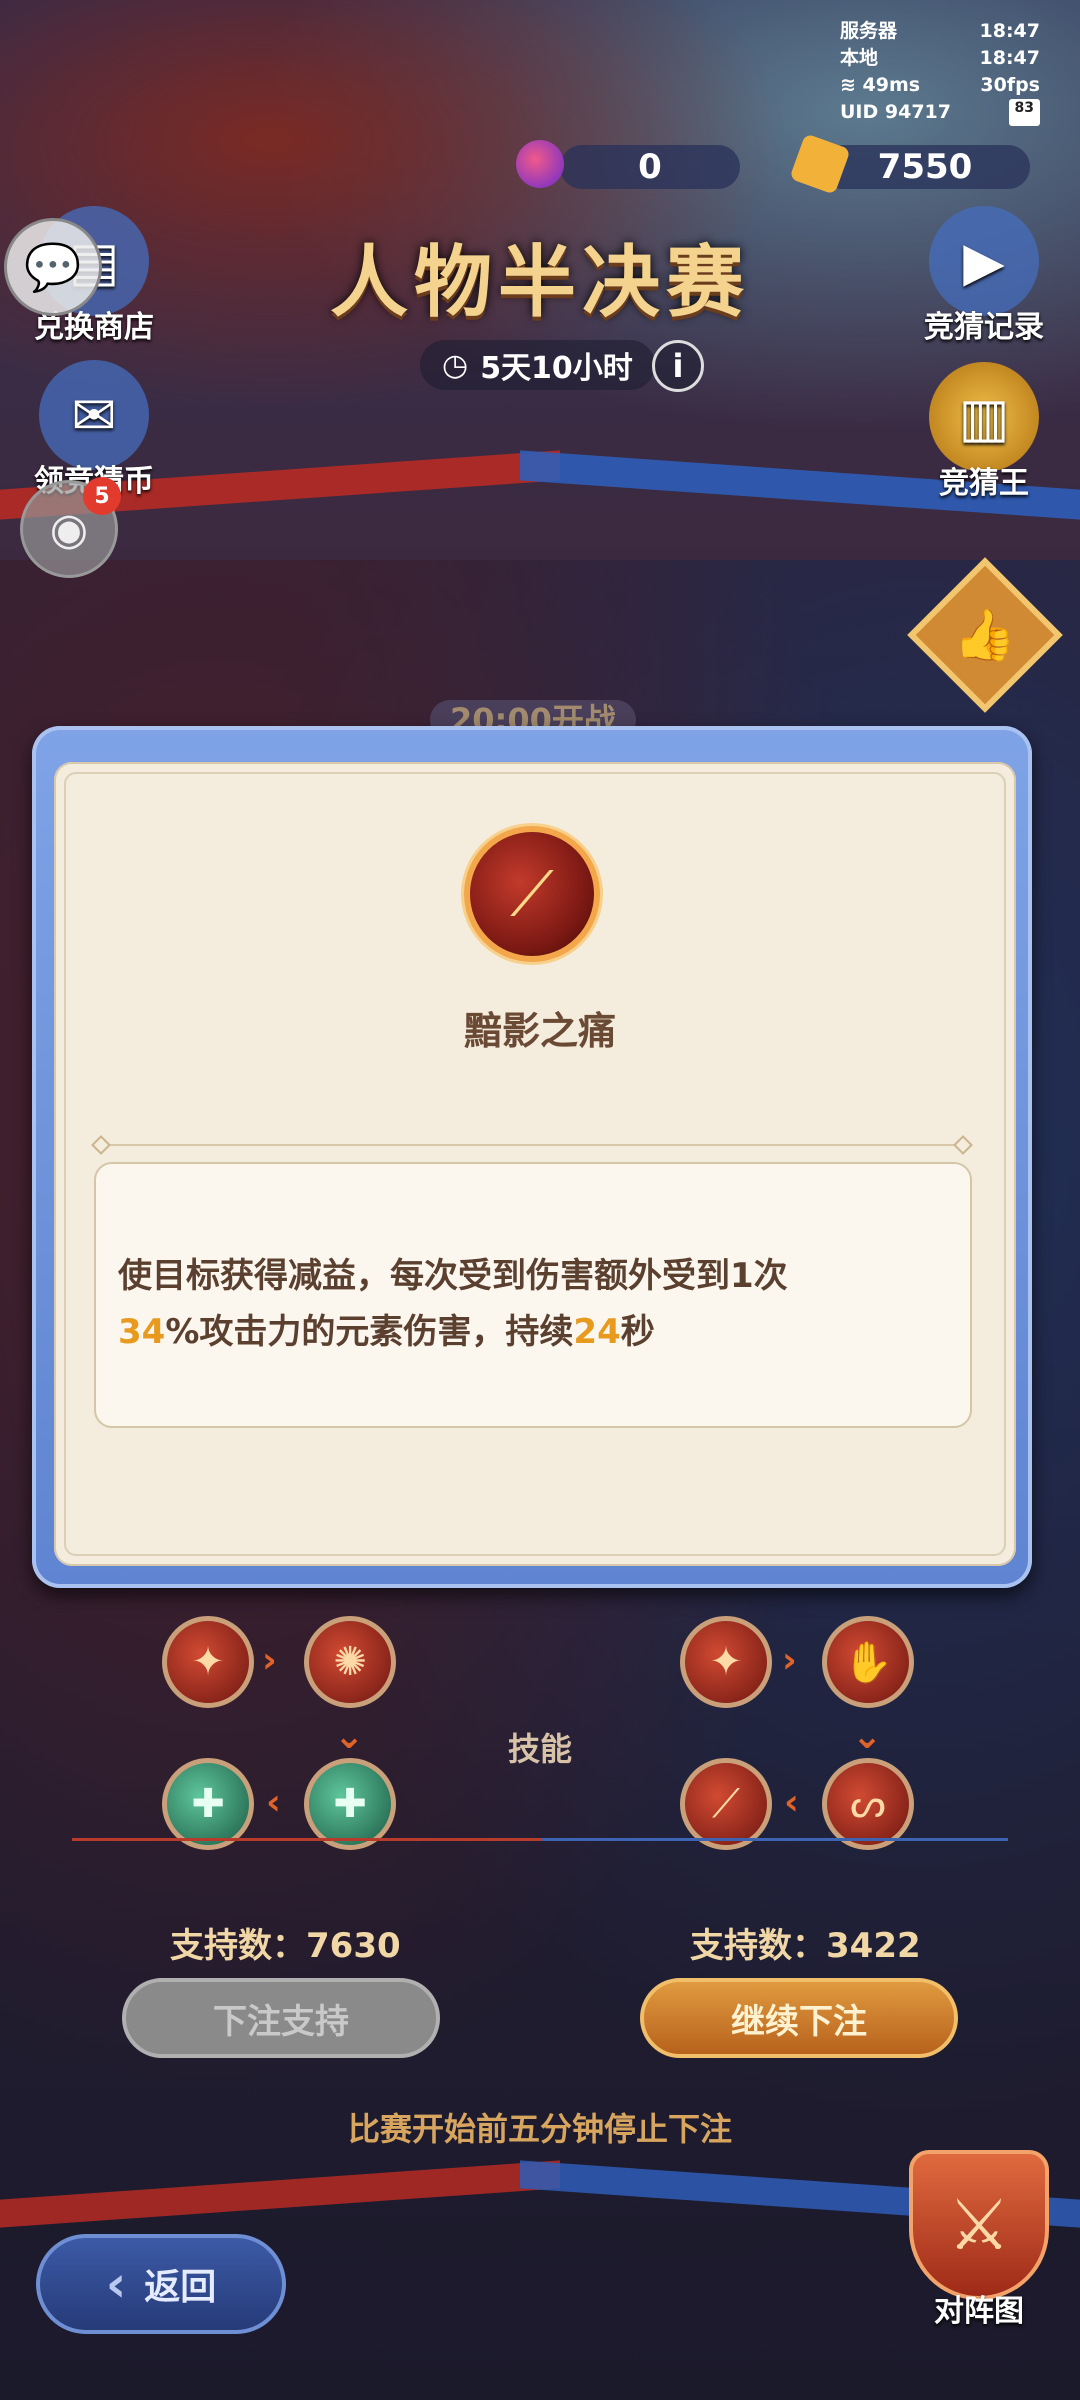  I want to click on left-support-count: 支持数：7630, so click(285, 1946).